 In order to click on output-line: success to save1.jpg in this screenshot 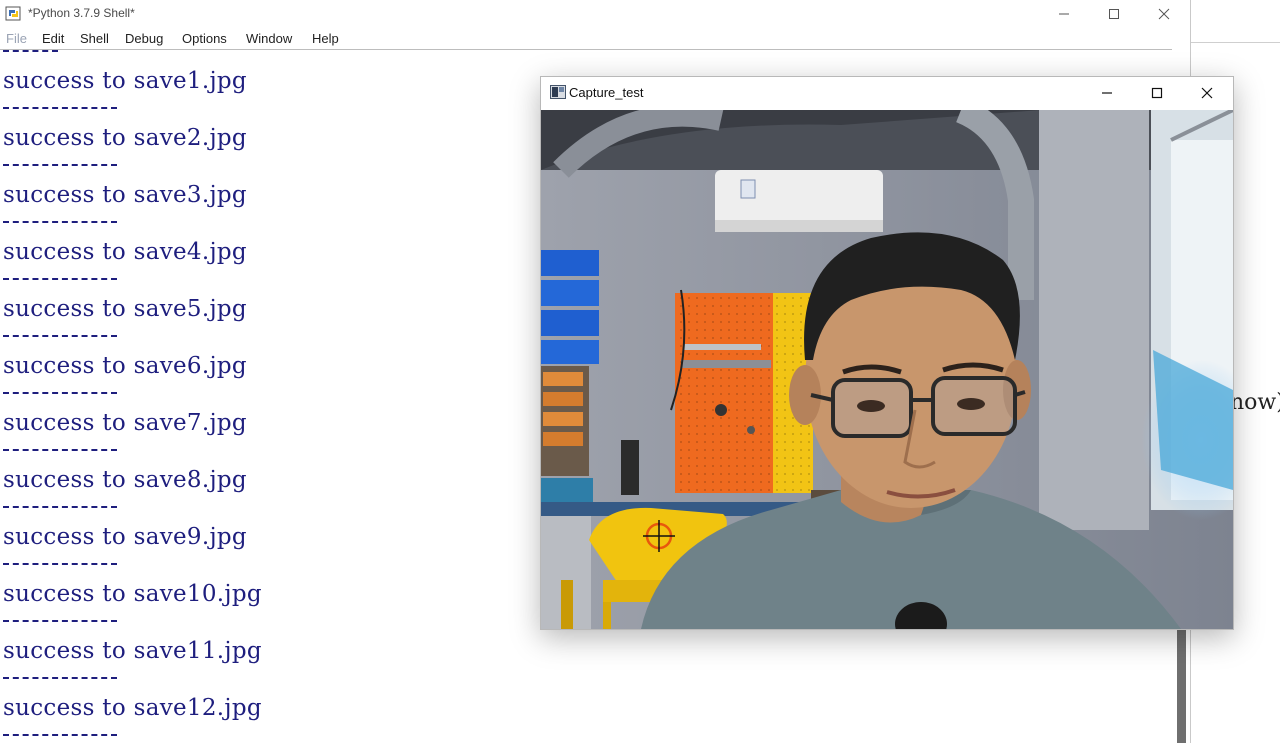, I will do `click(125, 81)`.